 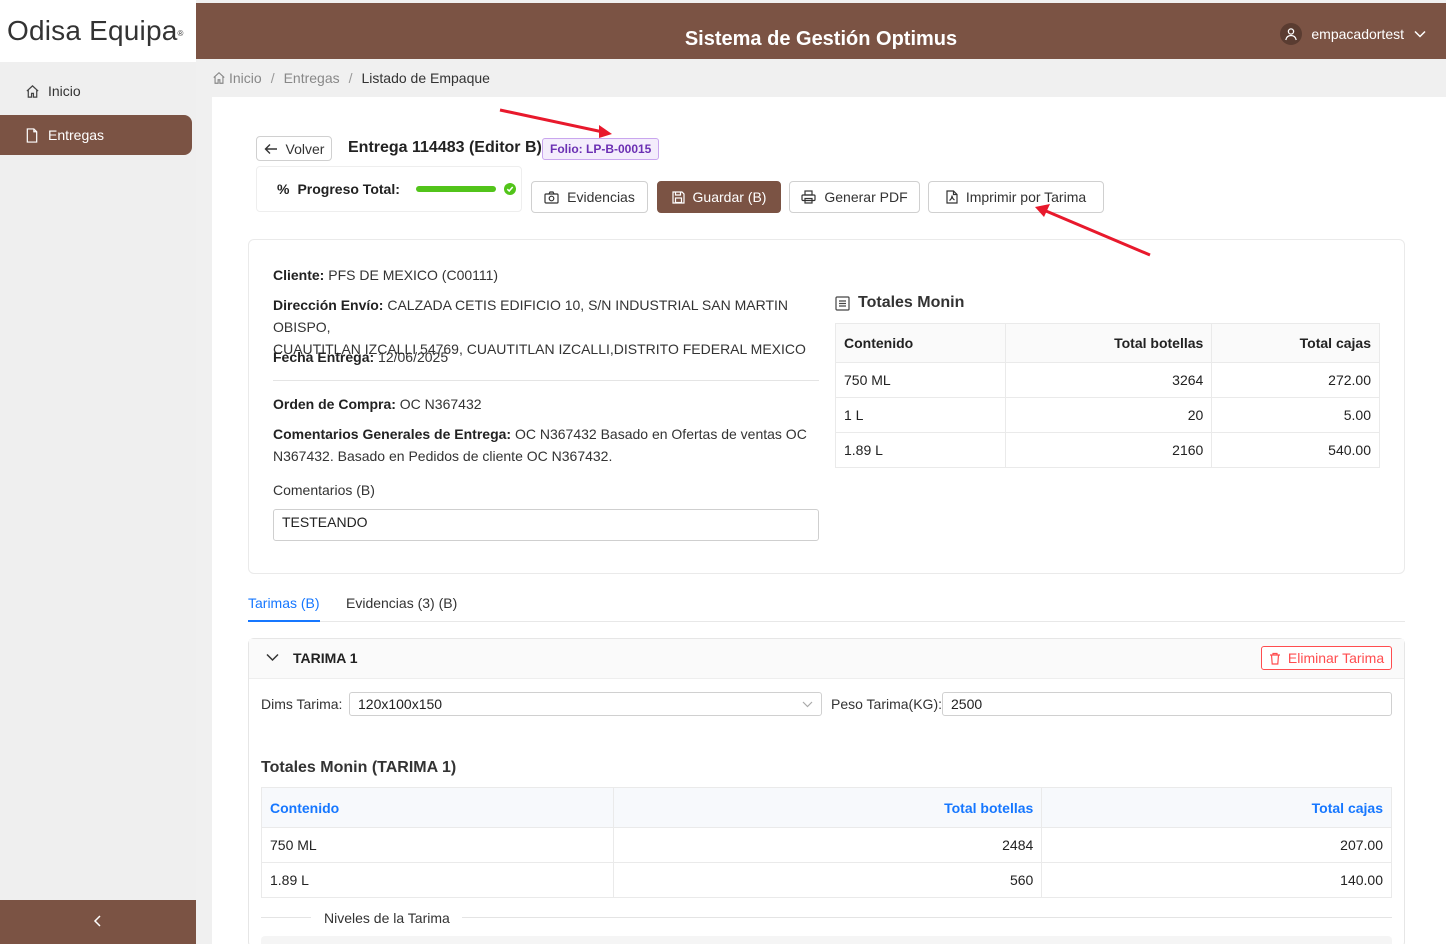 I want to click on peso-label-text: Peso Tarima(KG), so click(x=885, y=704).